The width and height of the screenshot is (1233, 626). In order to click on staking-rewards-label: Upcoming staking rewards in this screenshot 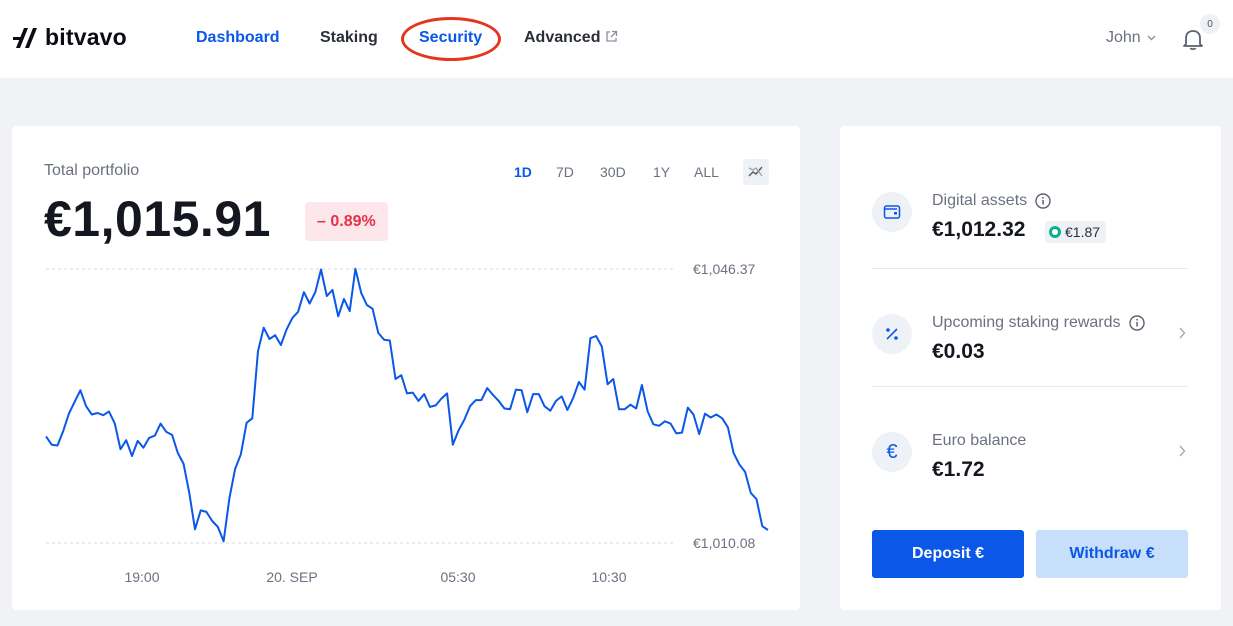, I will do `click(1038, 323)`.